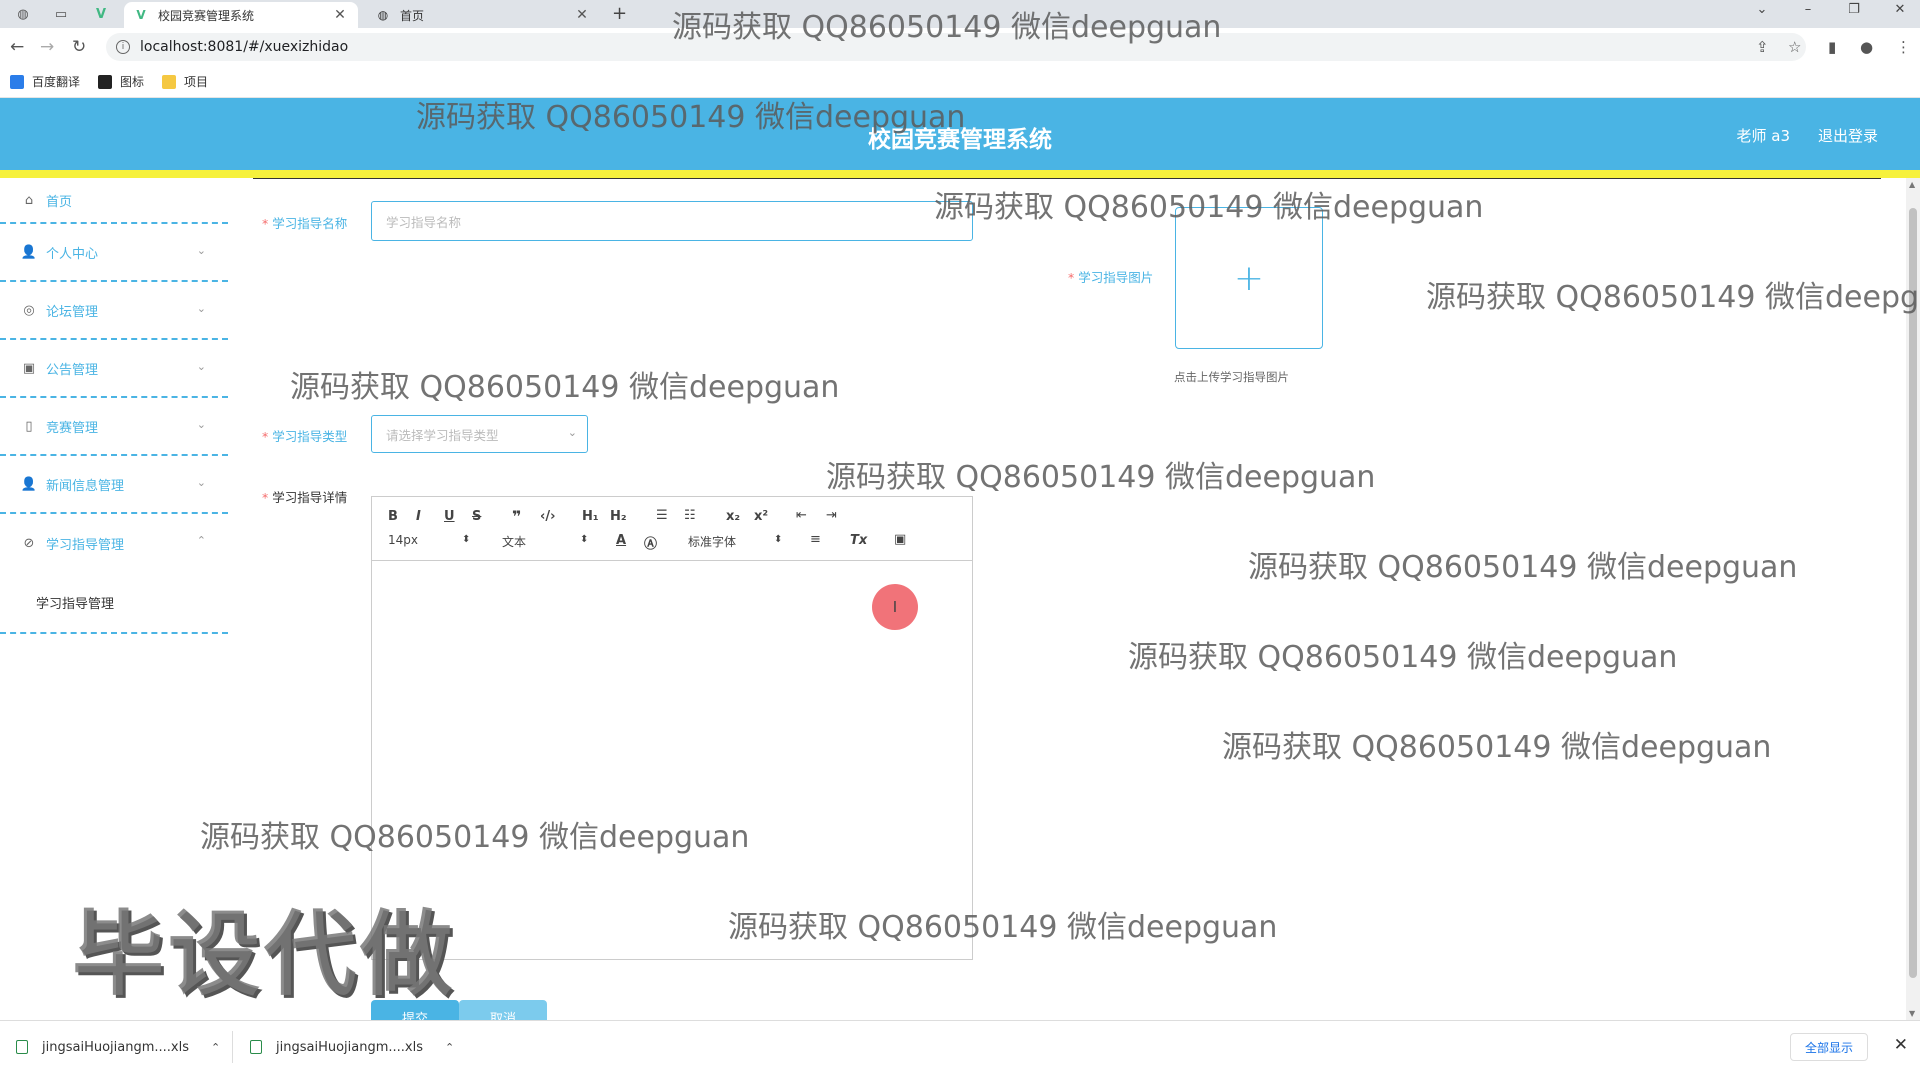  Describe the element at coordinates (1794, 47) in the screenshot. I see `star-icon: ☆` at that location.